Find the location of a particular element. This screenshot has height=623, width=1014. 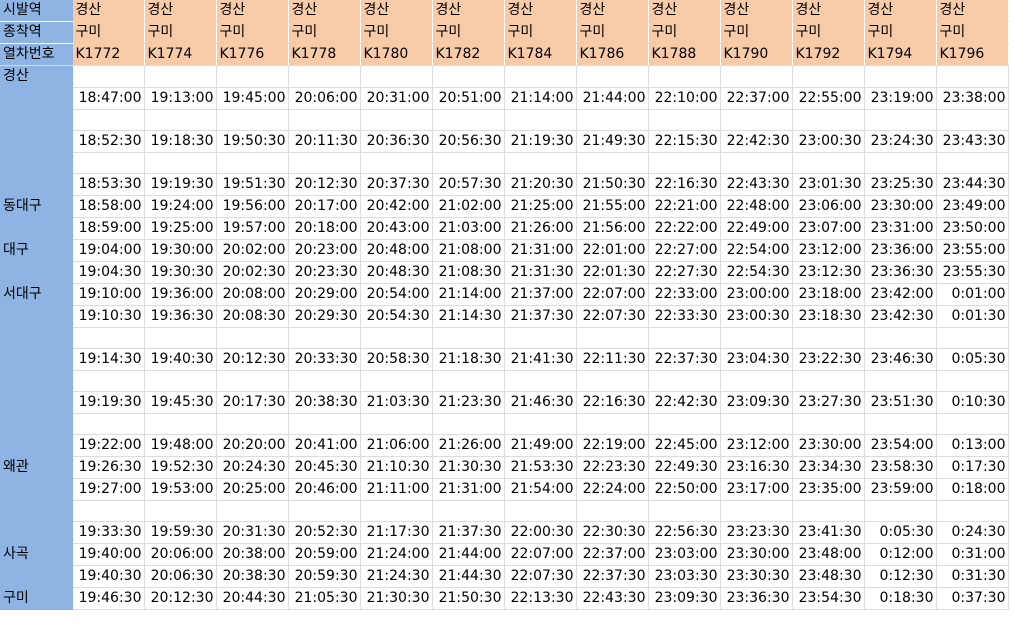

time-cell: 21:02:00 is located at coordinates (468, 206).